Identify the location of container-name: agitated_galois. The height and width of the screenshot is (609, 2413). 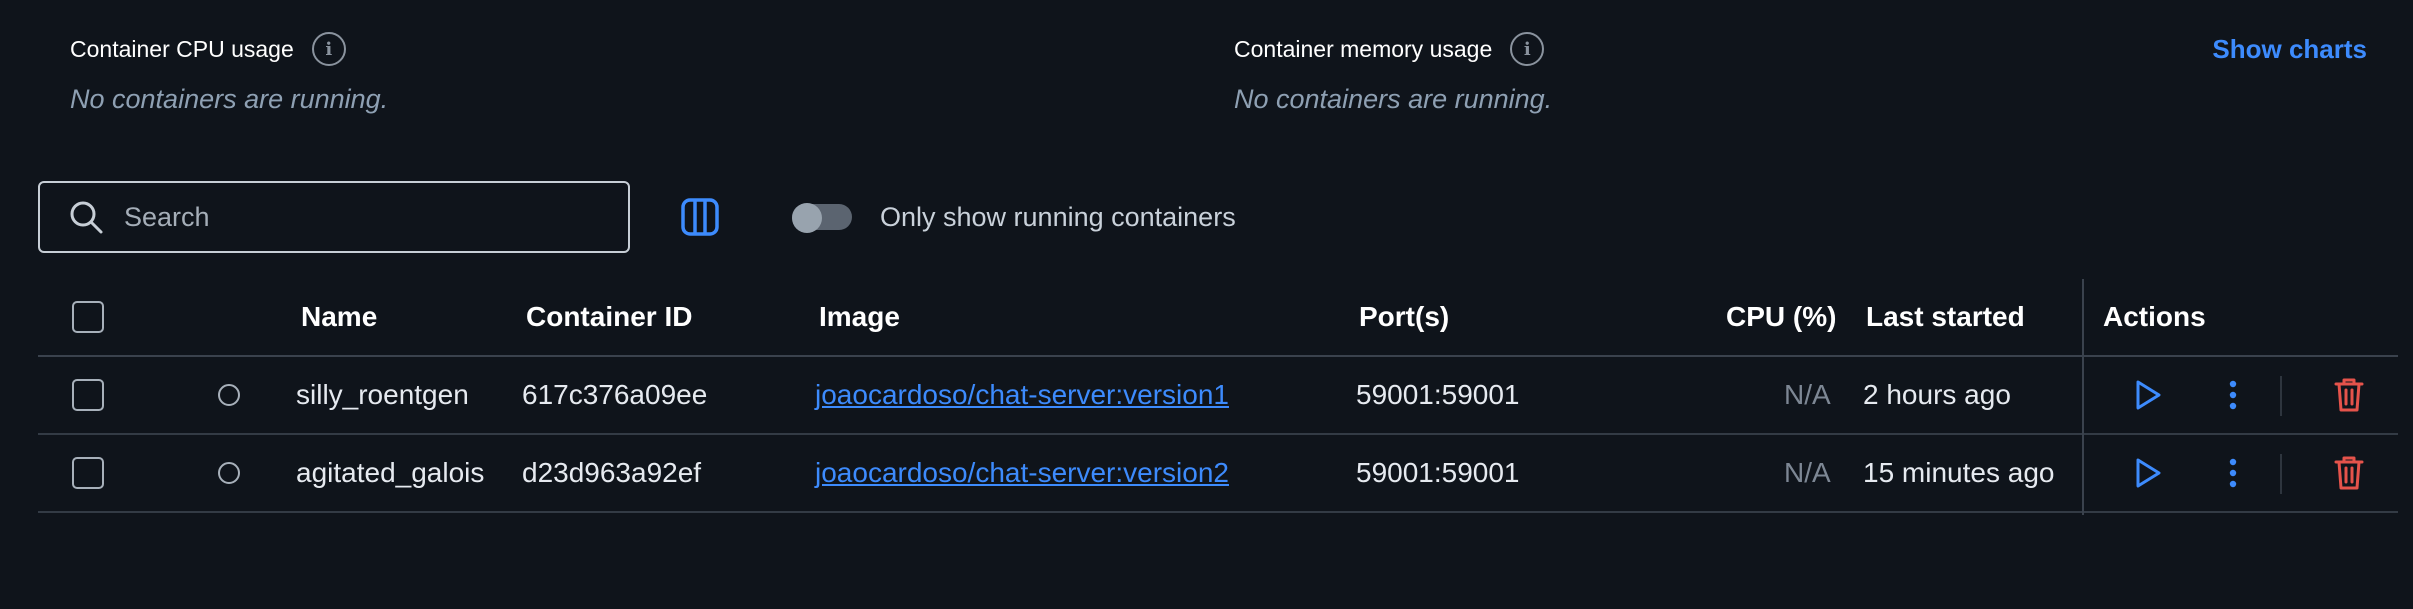
(390, 473).